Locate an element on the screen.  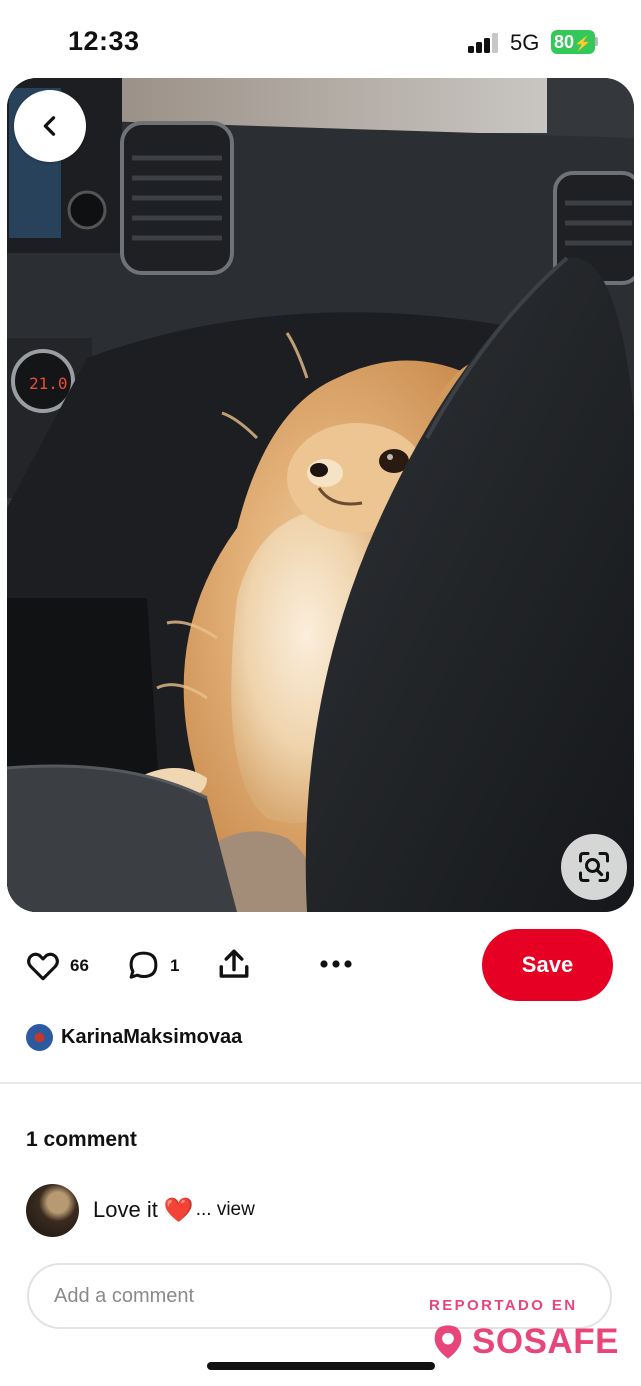
more-dots-icon is located at coordinates (336, 964).